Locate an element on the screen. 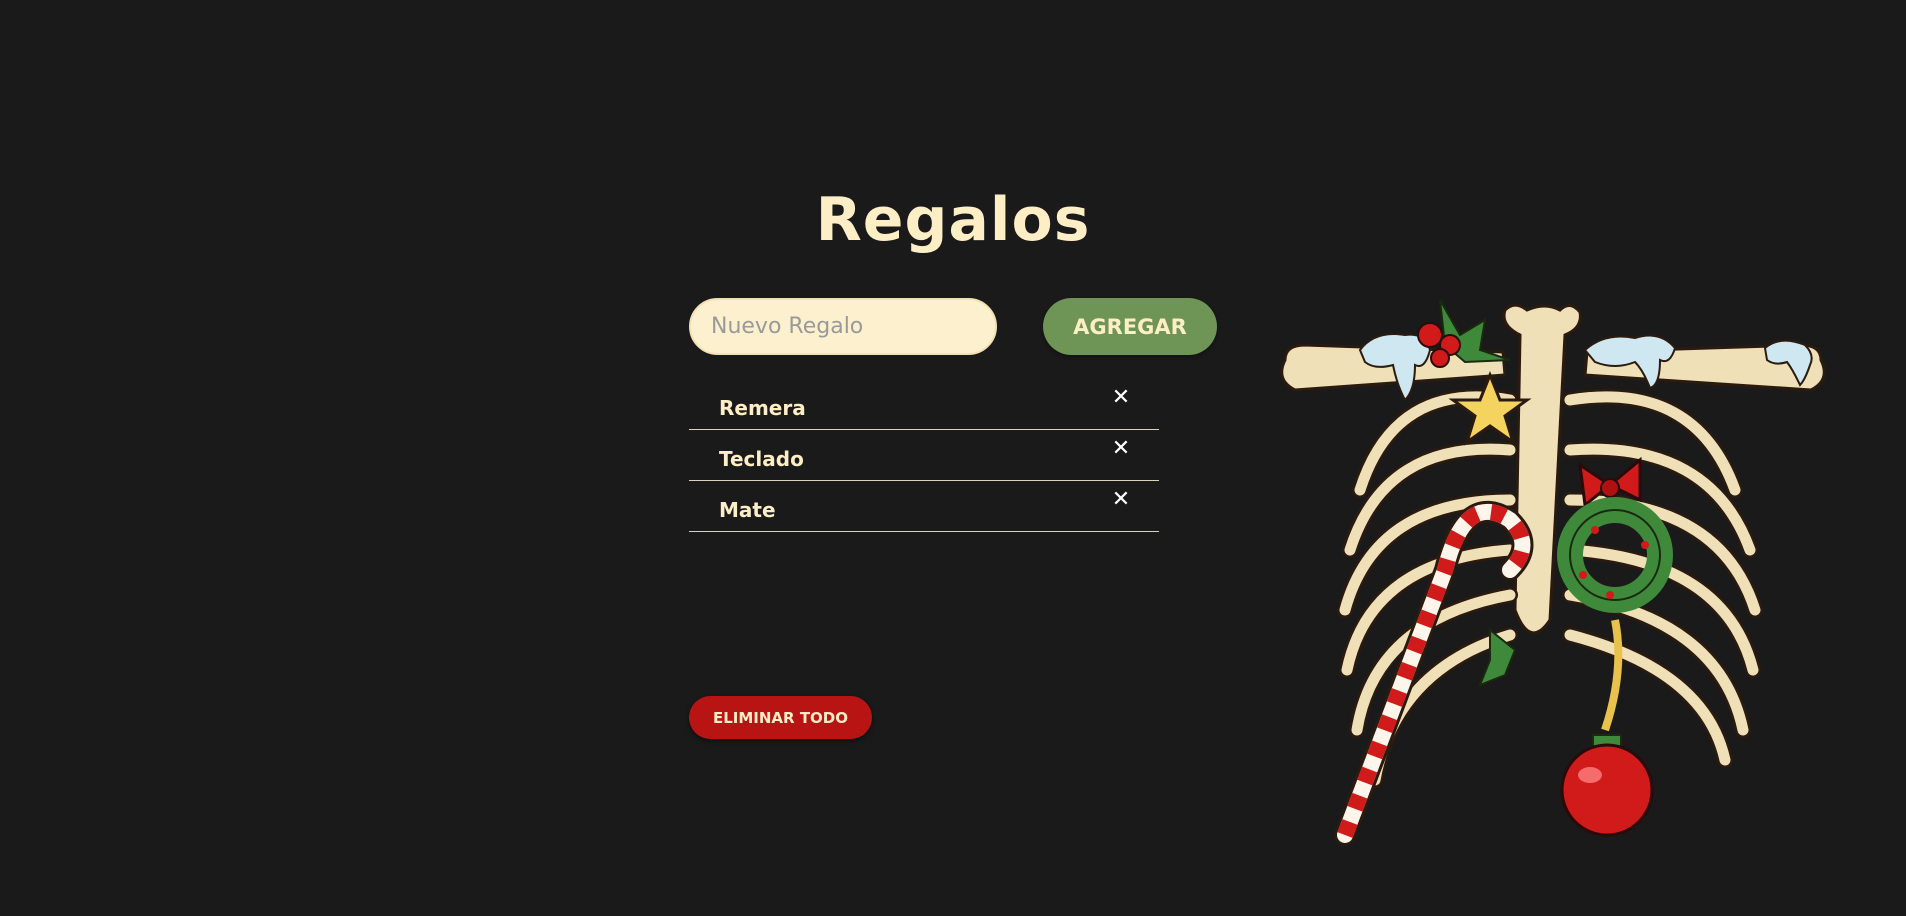  gift-item: Remera ✕ is located at coordinates (924, 405).